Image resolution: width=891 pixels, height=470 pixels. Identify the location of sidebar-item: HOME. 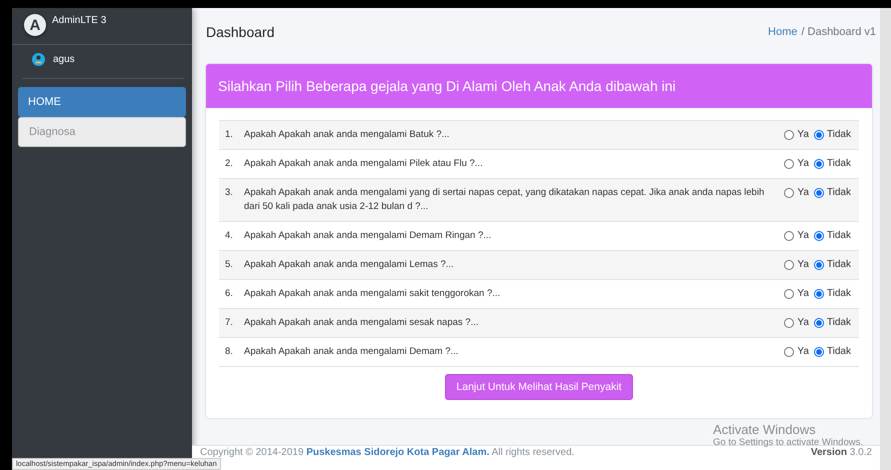
(102, 102).